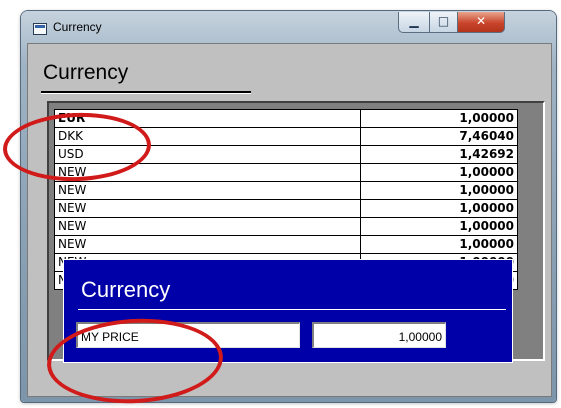  I want to click on exchange-rate-cell: 1,42692, so click(439, 154).